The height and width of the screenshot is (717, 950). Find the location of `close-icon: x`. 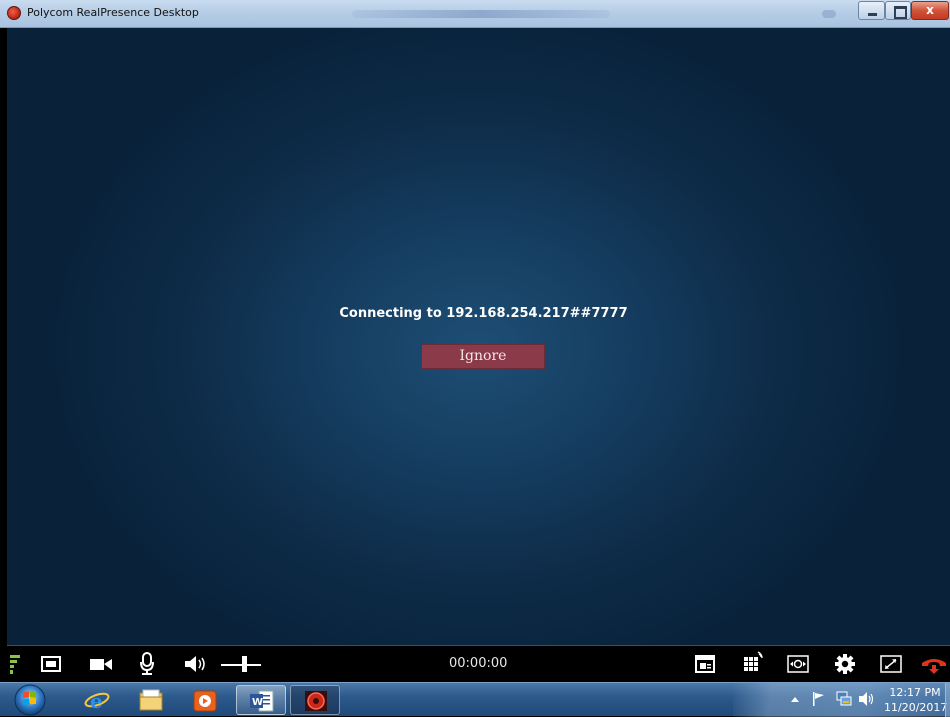

close-icon: x is located at coordinates (930, 10).